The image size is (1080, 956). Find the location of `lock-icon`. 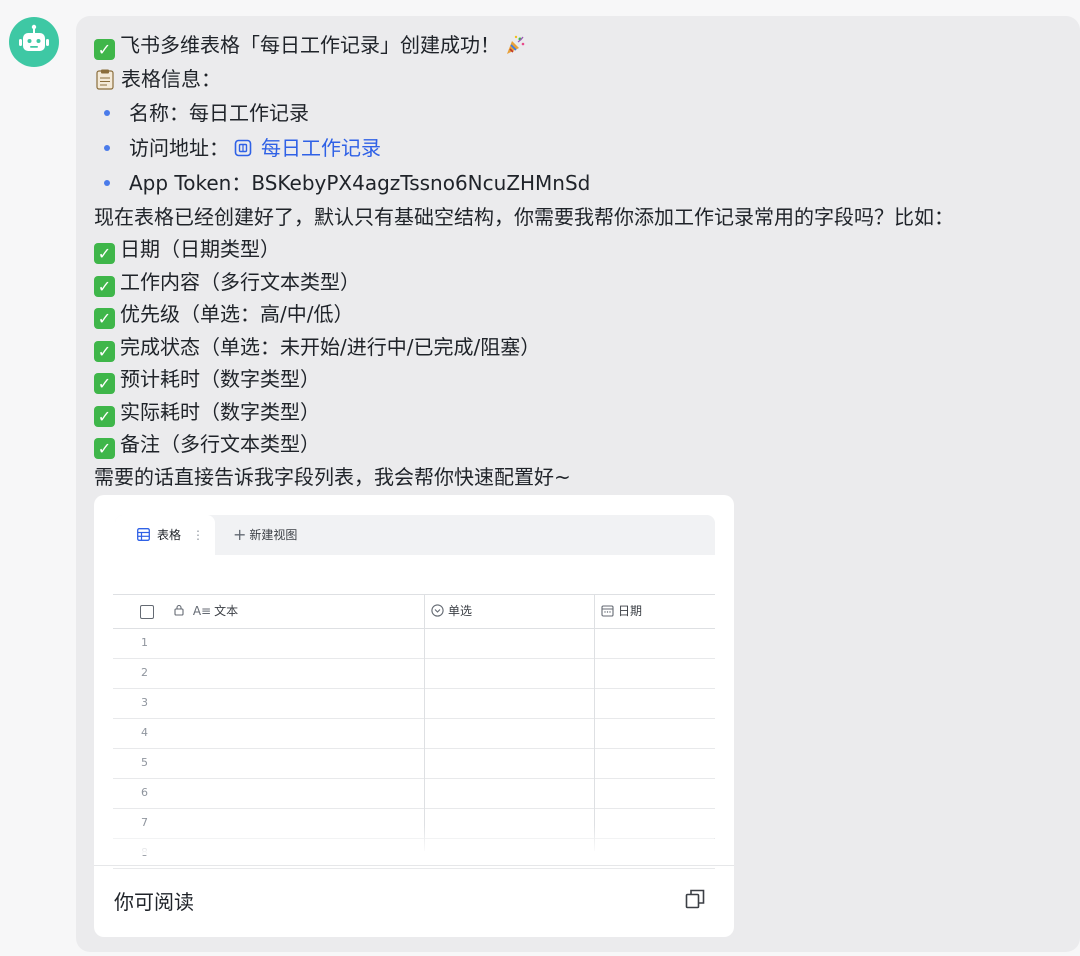

lock-icon is located at coordinates (179, 610).